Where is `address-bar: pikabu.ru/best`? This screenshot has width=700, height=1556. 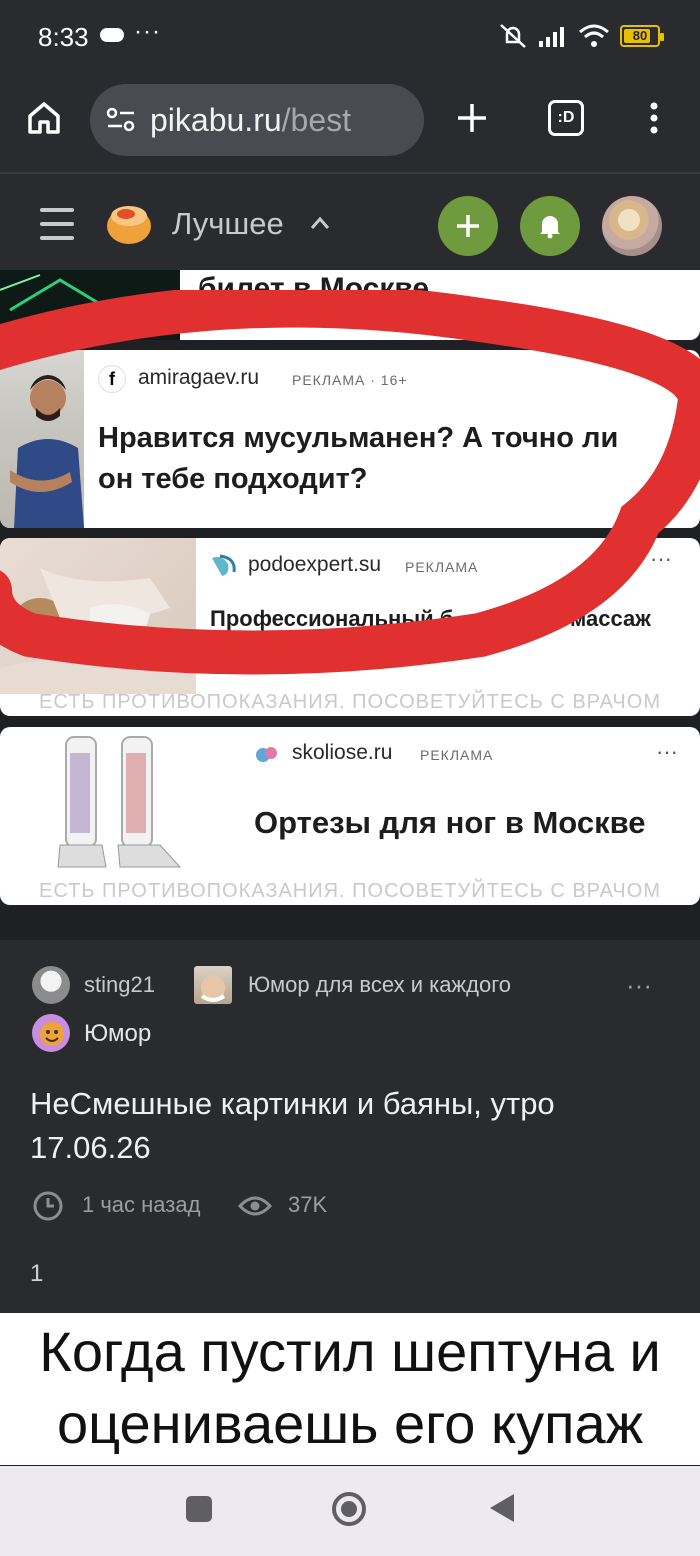 address-bar: pikabu.ru/best is located at coordinates (257, 120).